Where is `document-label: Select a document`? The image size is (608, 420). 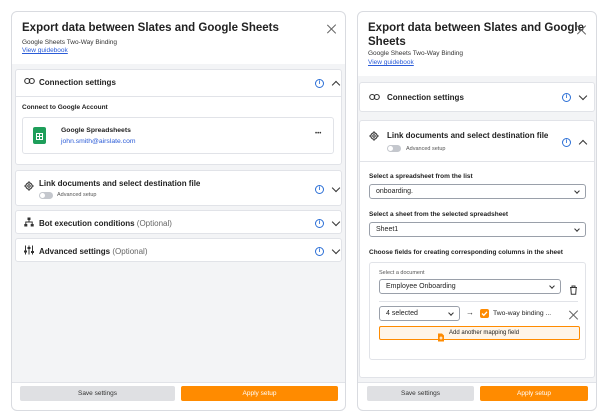
document-label: Select a document is located at coordinates (402, 273).